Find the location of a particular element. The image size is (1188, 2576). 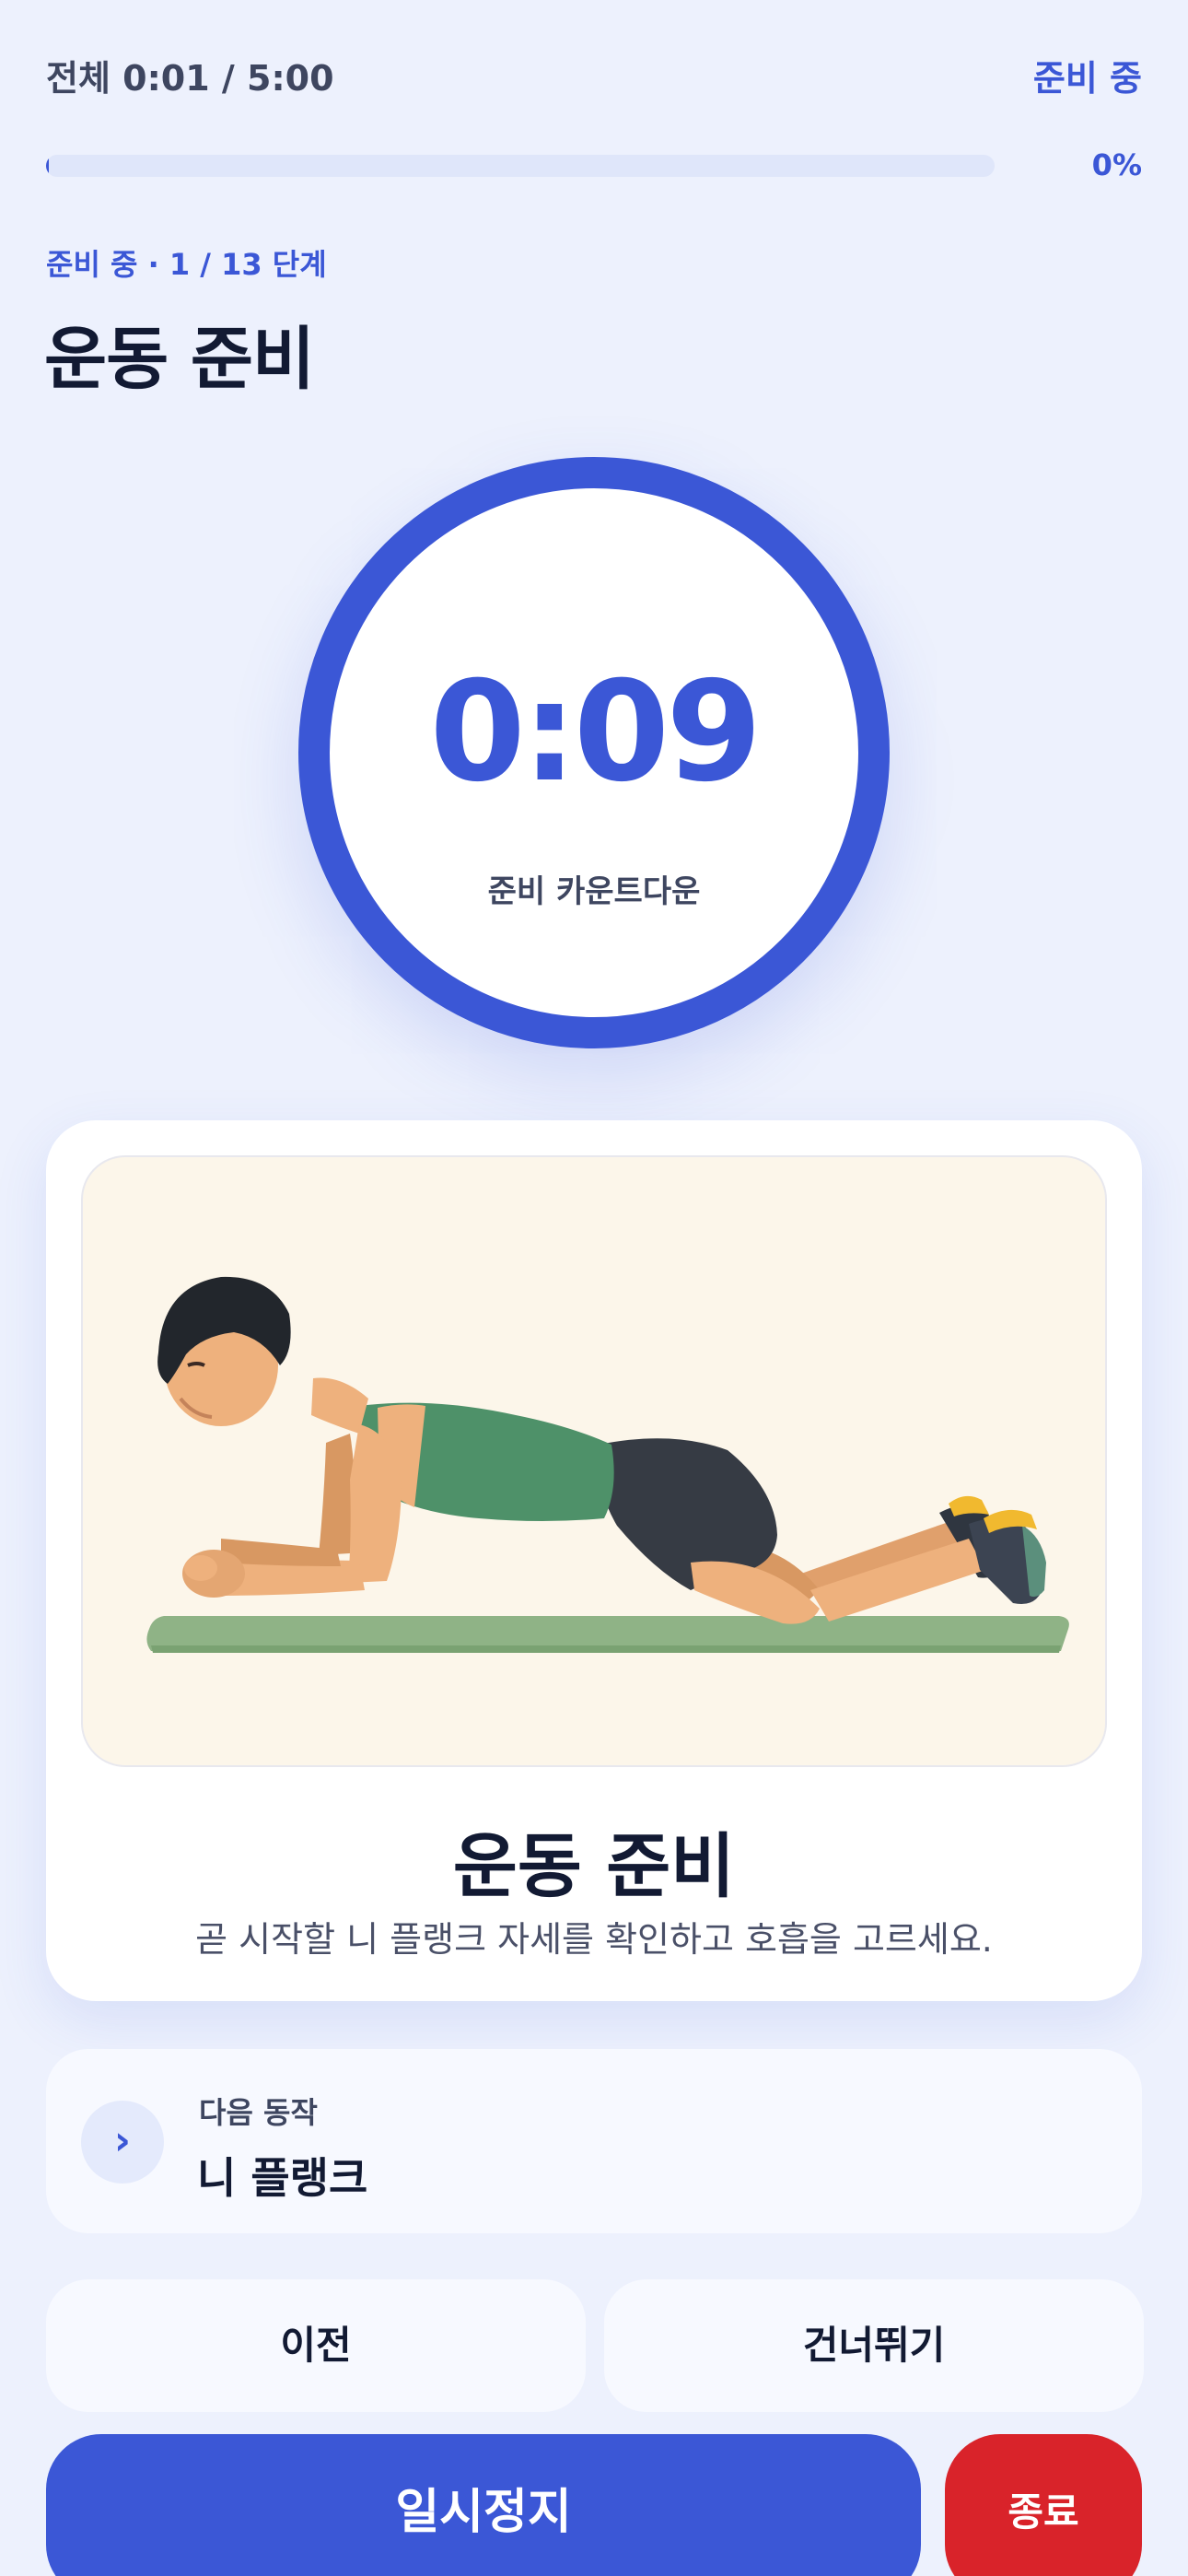

pause-button: 일시정지 is located at coordinates (483, 2505).